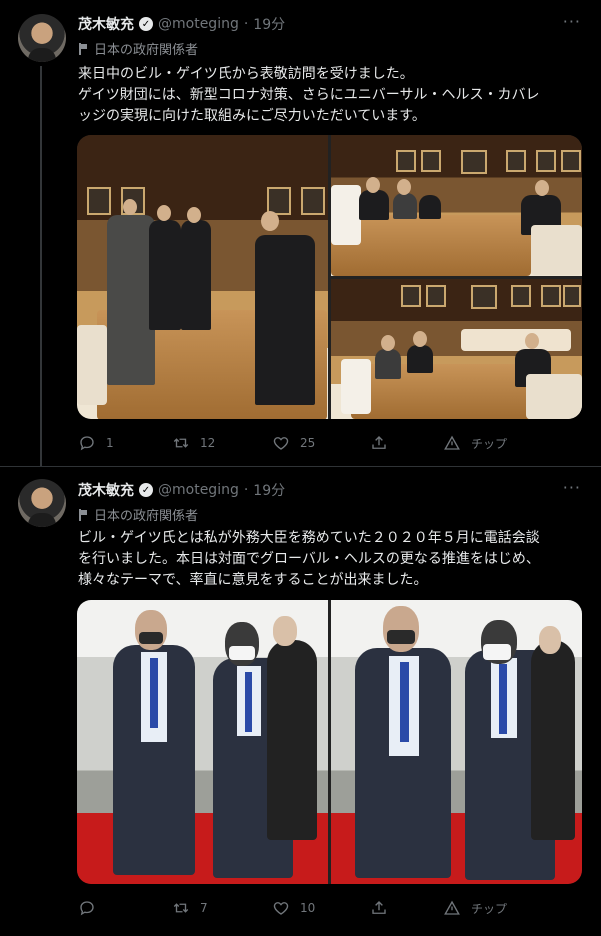 The image size is (601, 936). What do you see at coordinates (246, 74) in the screenshot?
I see `tweet-text-line: 来日中のビル・ゲイツ氏から表敬訪問を受けました。` at bounding box center [246, 74].